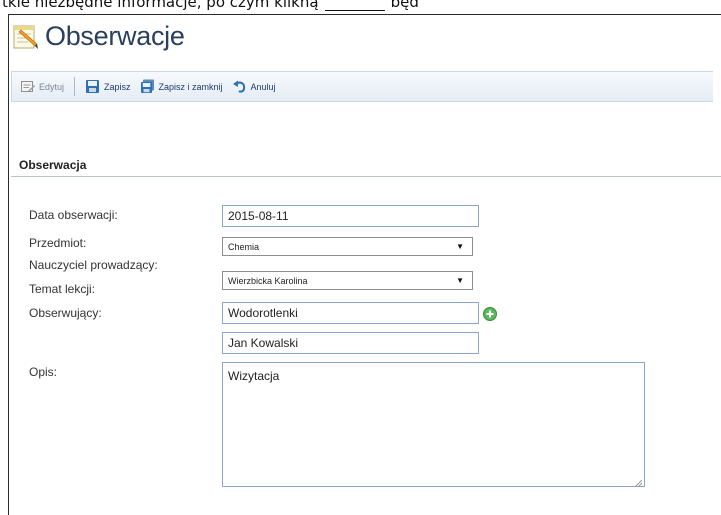 The width and height of the screenshot is (721, 515). Describe the element at coordinates (638, 482) in the screenshot. I see `resize-grip-icon` at that location.